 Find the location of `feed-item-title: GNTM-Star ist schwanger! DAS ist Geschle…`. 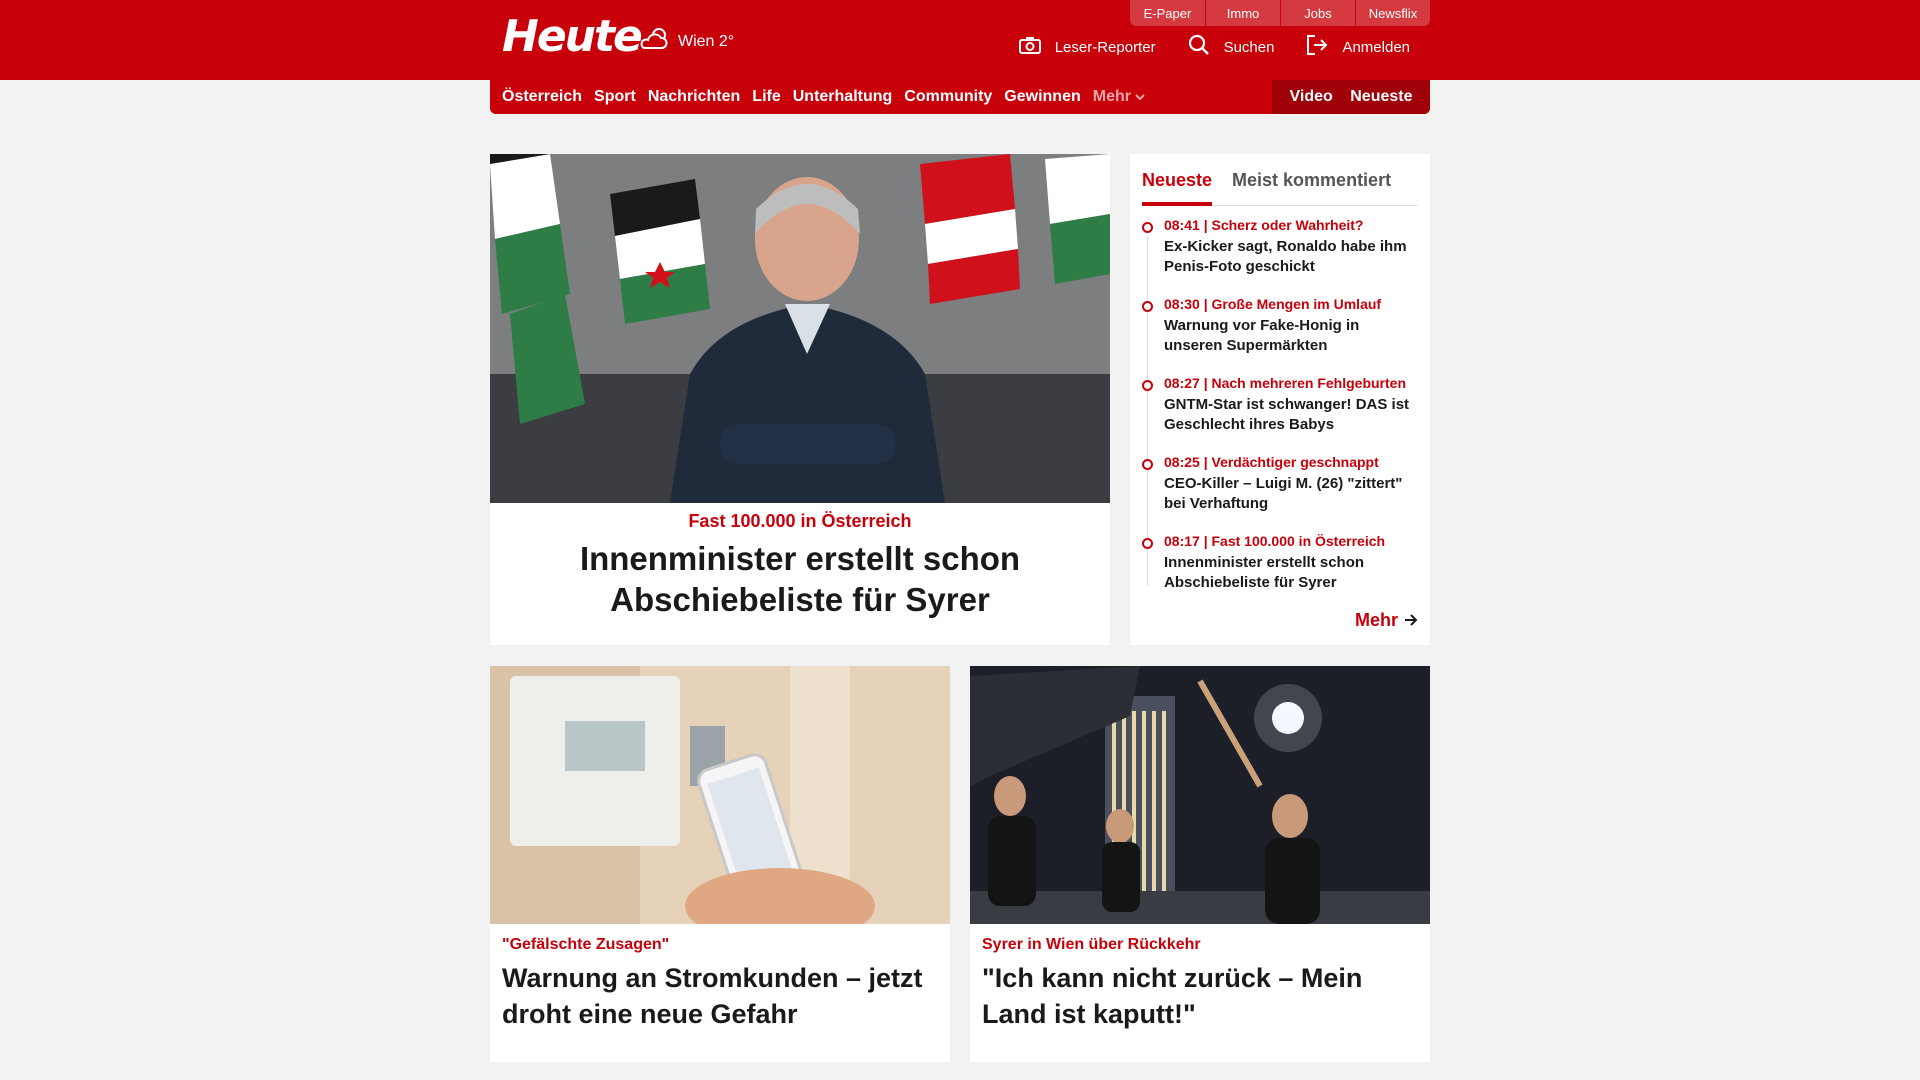

feed-item-title: GNTM-Star ist schwanger! DAS ist Geschle… is located at coordinates (1287, 414).